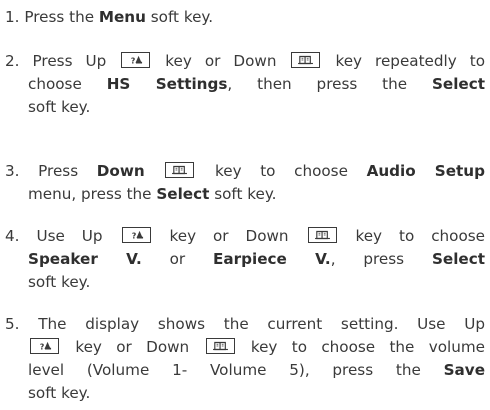 The width and height of the screenshot is (490, 410). I want to click on step-text-line: 4. Use Up ? key or Down key to choose, so click(245, 236).